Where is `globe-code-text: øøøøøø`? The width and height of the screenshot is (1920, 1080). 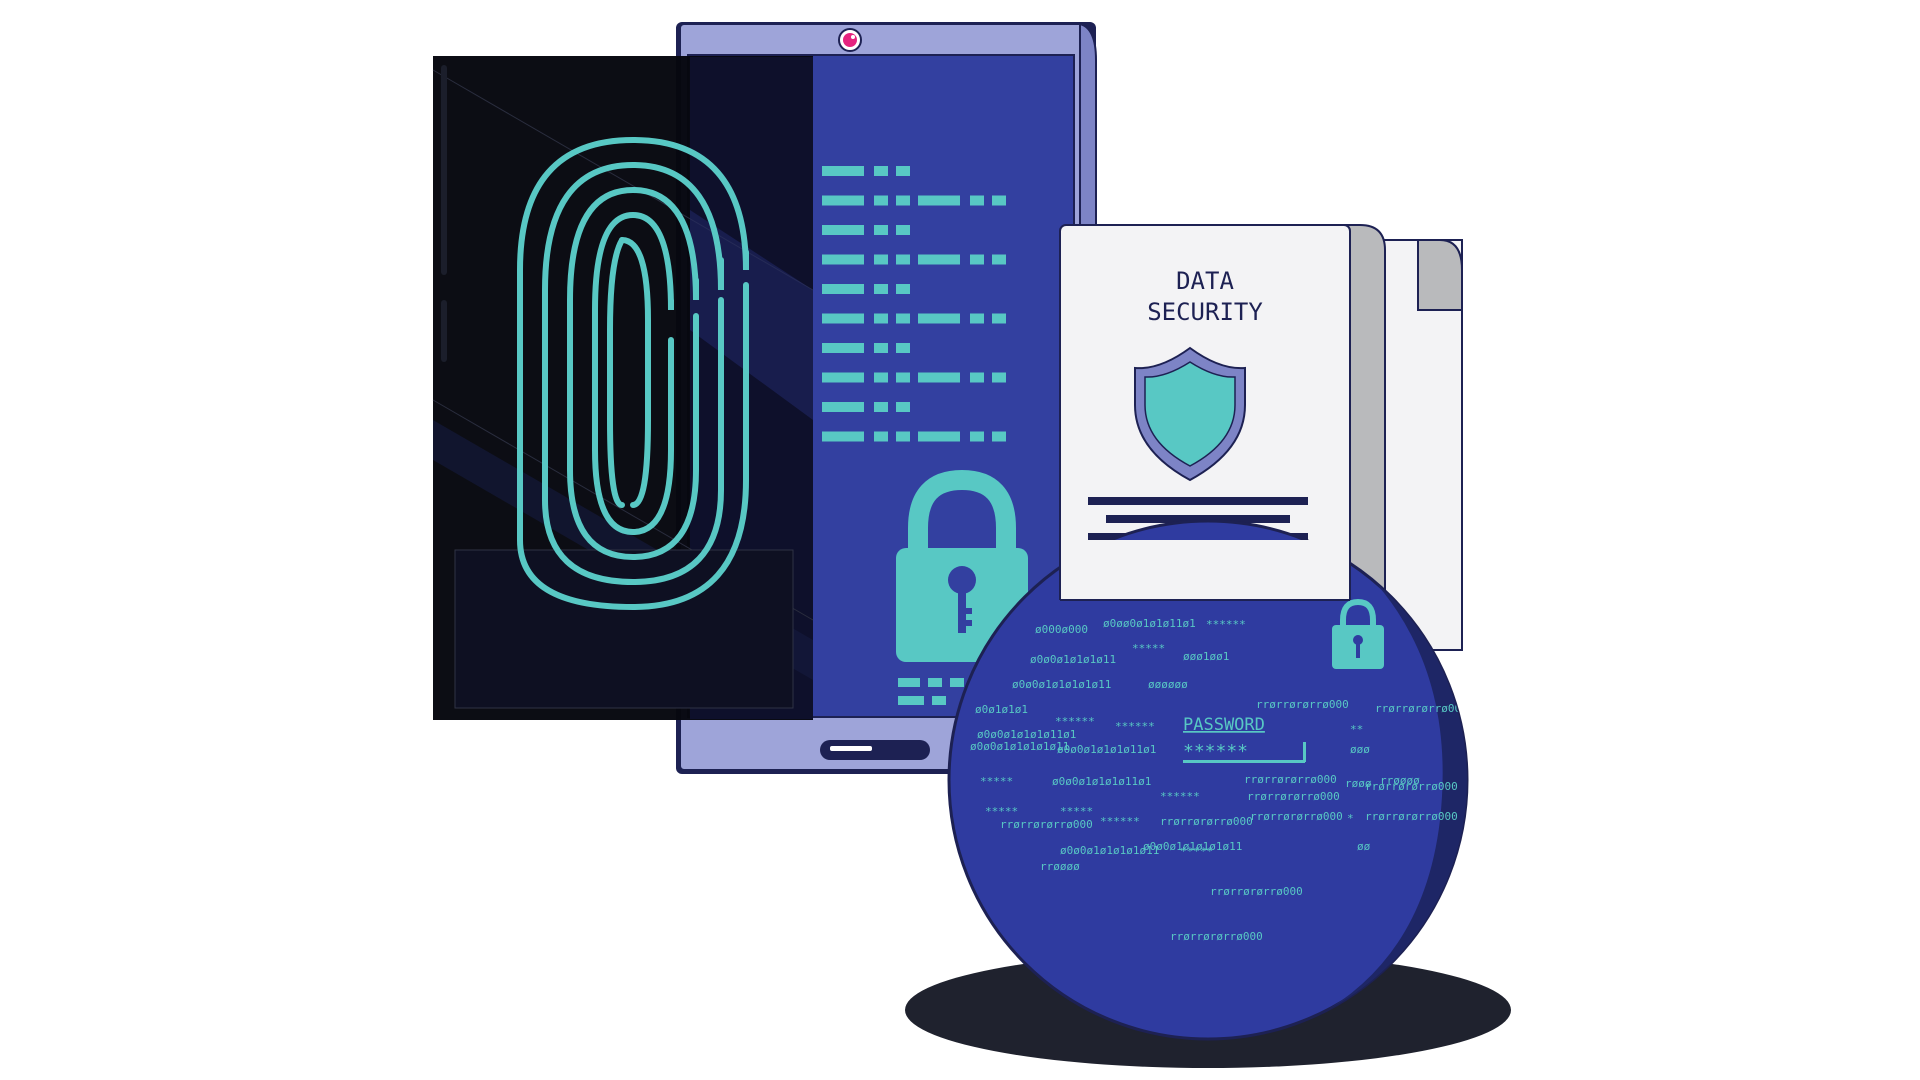 globe-code-text: øøøøøø is located at coordinates (1168, 684).